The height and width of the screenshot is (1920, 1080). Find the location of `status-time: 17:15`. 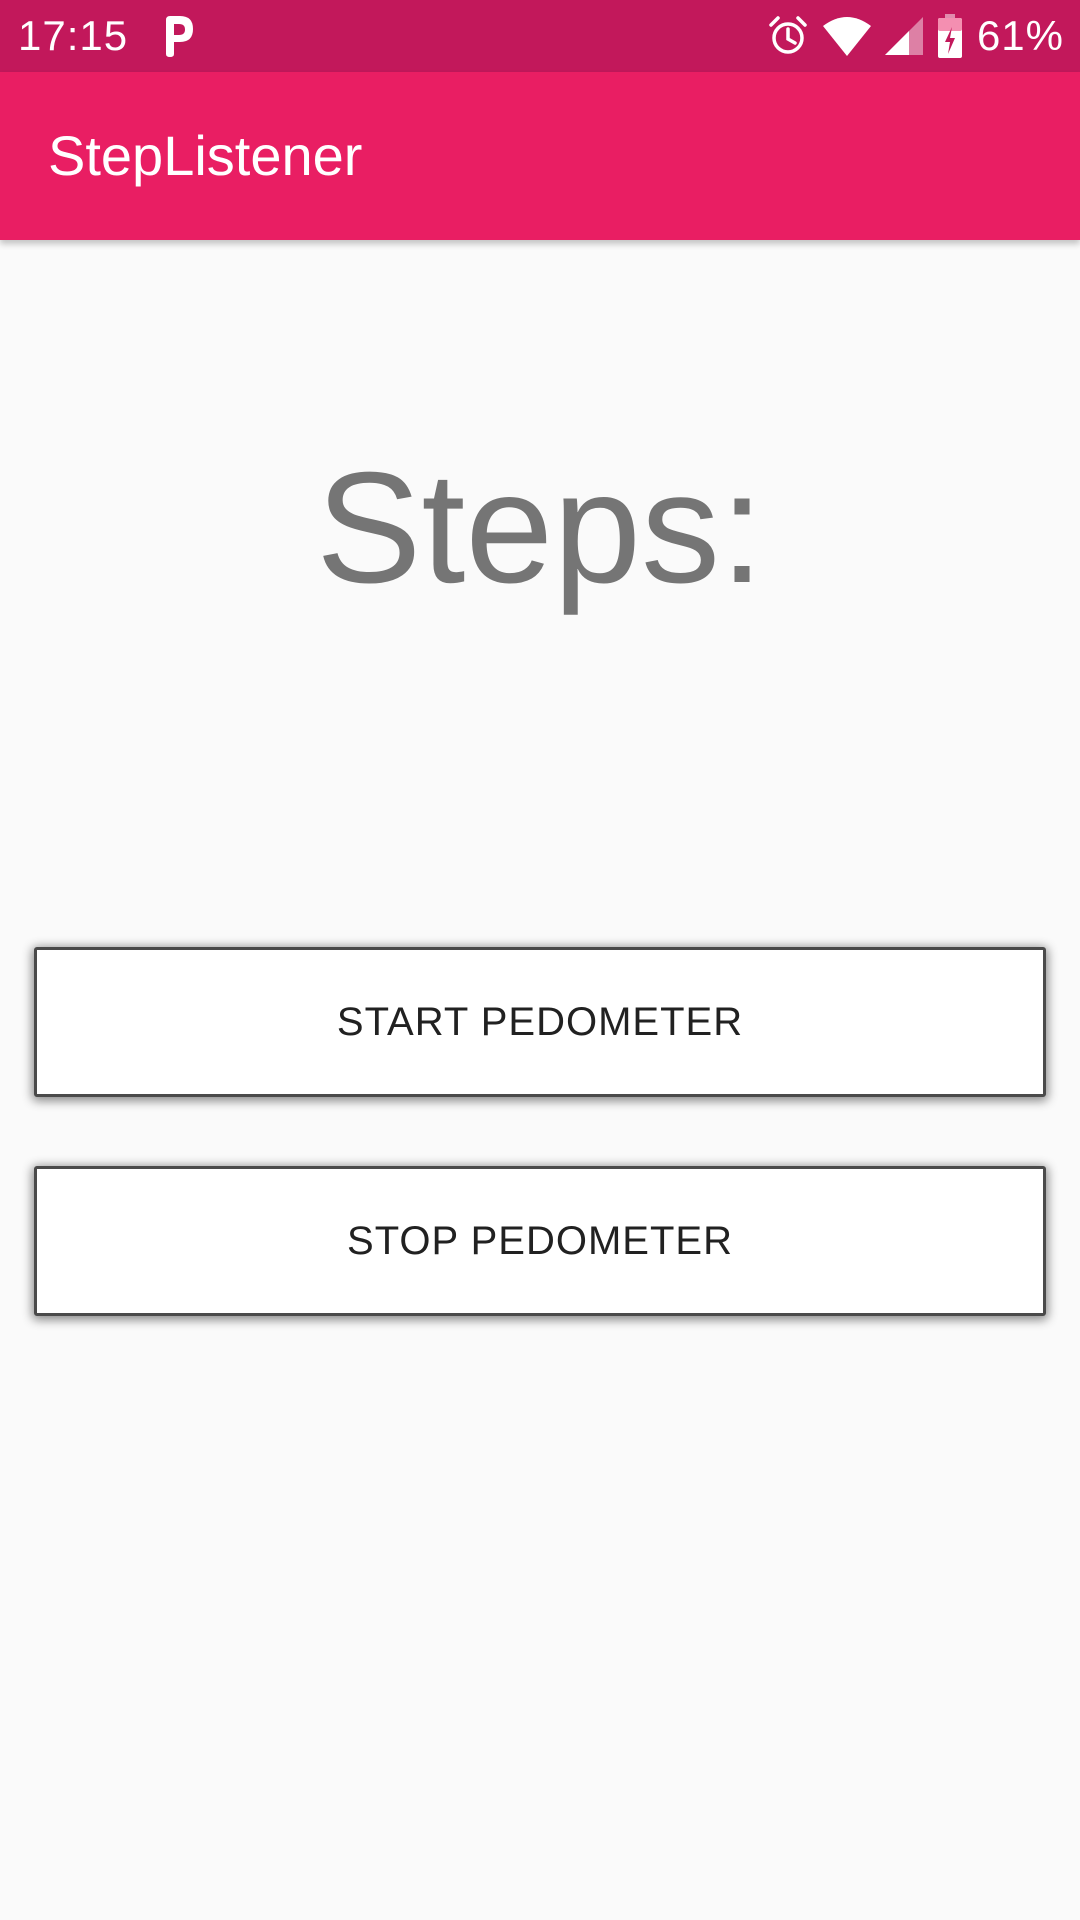

status-time: 17:15 is located at coordinates (73, 35).